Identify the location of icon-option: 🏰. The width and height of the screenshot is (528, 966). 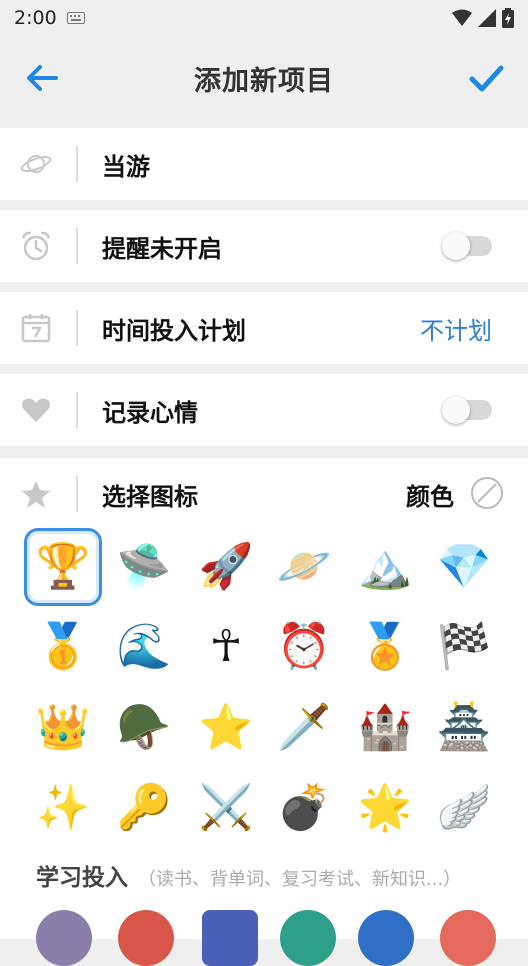
(385, 728).